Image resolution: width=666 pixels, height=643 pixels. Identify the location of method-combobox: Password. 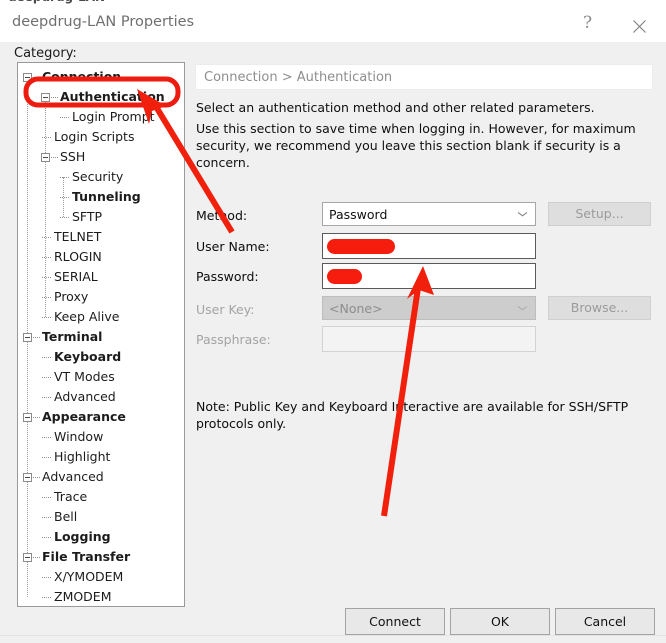
(429, 214).